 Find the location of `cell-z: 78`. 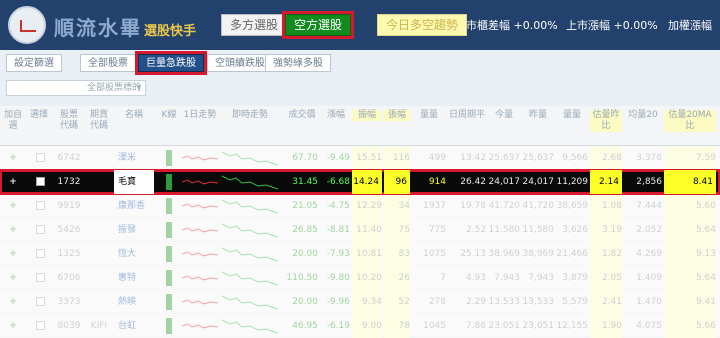

cell-z: 78 is located at coordinates (397, 326).